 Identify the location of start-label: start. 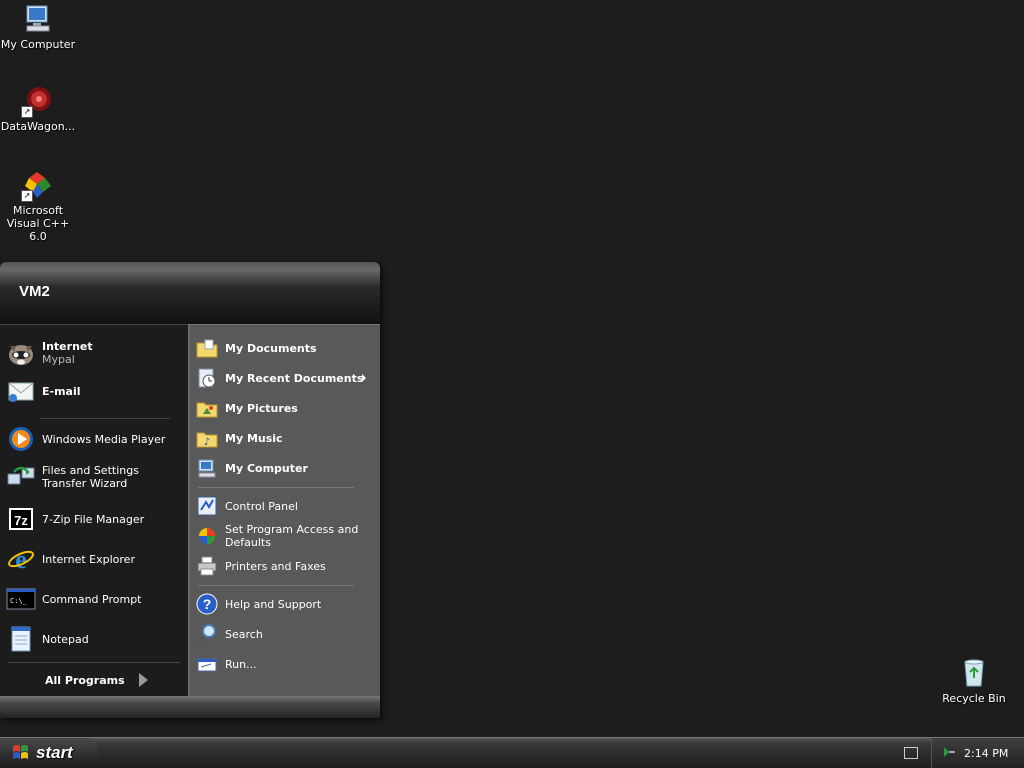
(54, 752).